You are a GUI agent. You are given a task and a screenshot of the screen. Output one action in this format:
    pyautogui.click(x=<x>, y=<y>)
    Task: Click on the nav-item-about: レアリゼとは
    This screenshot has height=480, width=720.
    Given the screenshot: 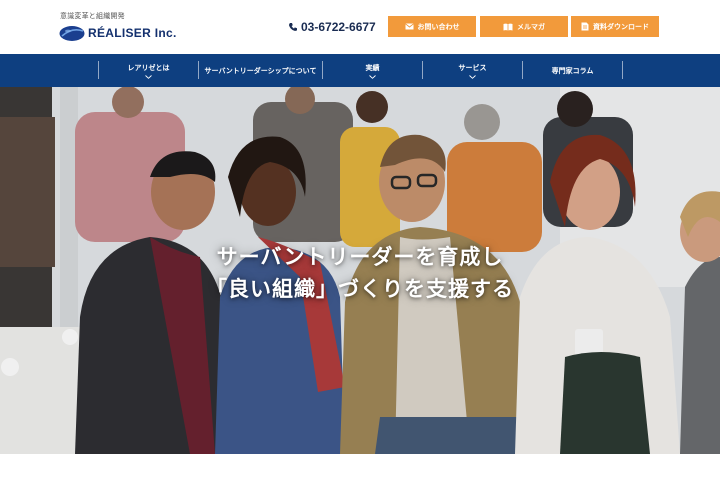 What is the action you would take?
    pyautogui.click(x=148, y=70)
    